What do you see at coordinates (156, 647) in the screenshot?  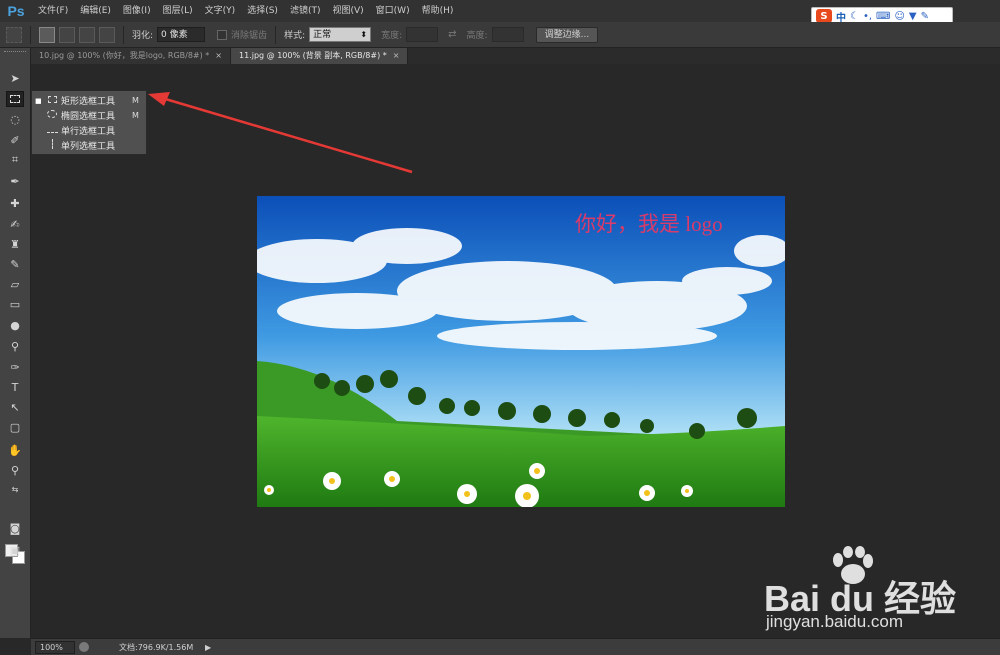 I see `document-size-info: 文档:796.9K/1.56M` at bounding box center [156, 647].